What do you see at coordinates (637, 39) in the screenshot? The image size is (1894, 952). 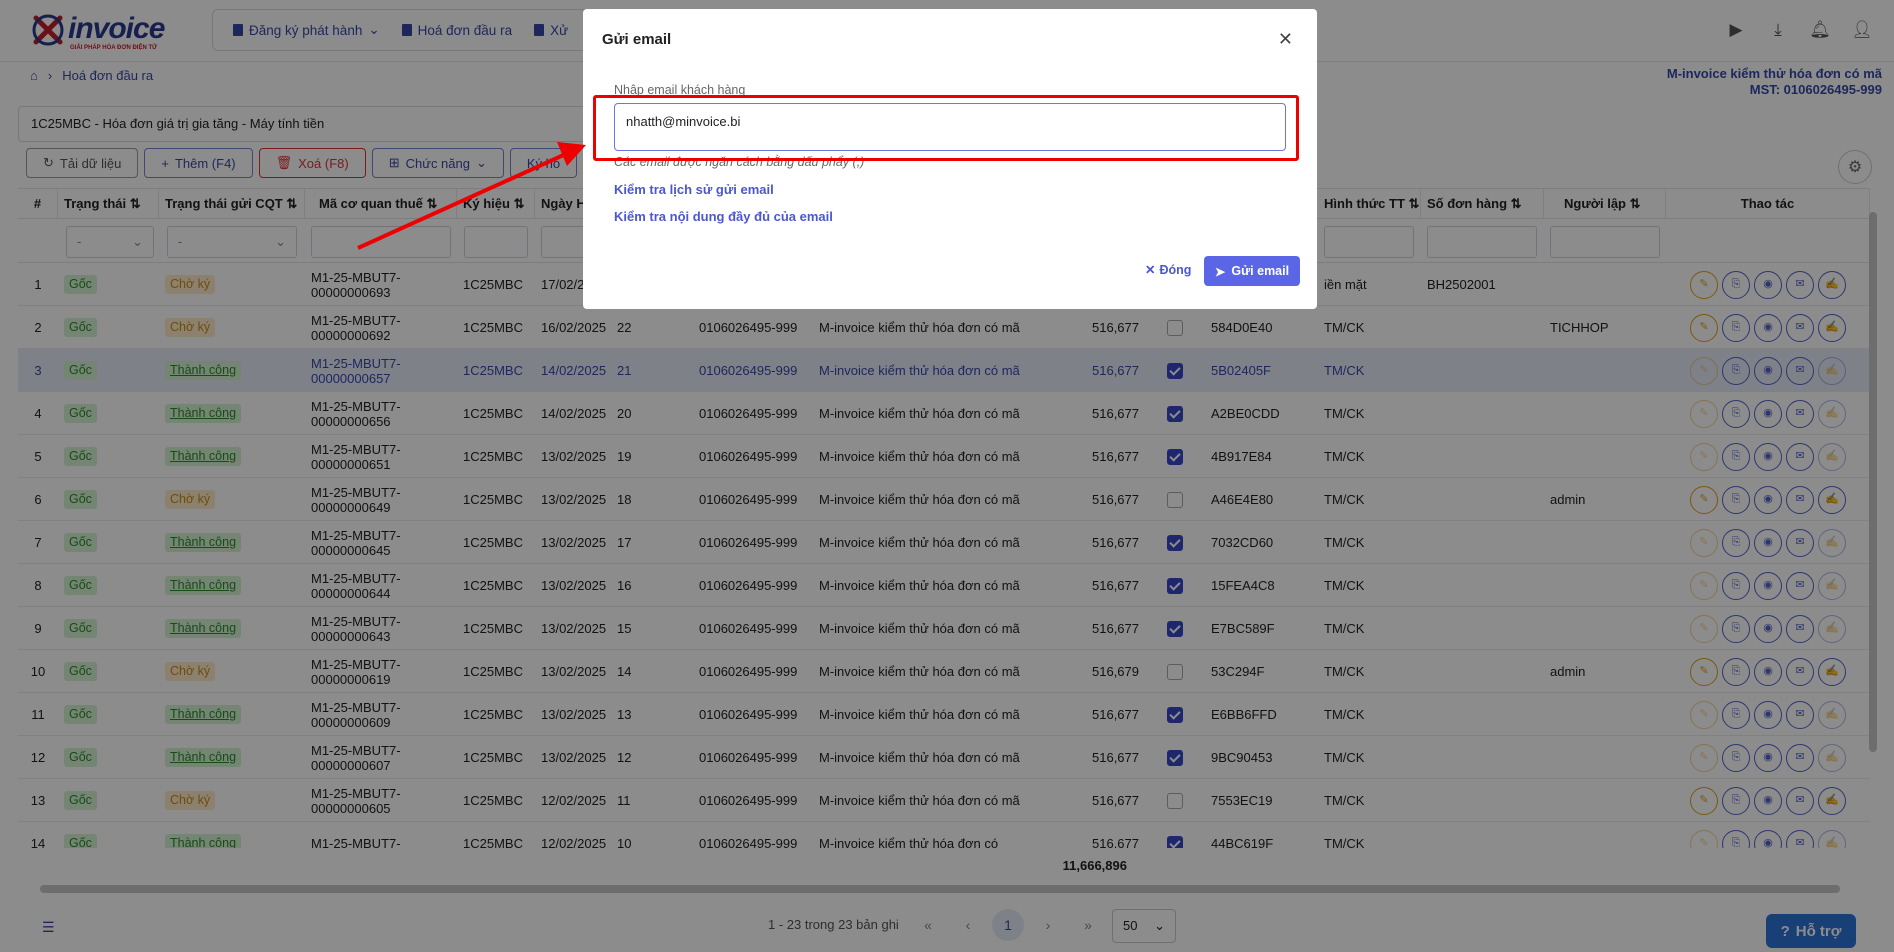 I see `modal-title: Gửi email` at bounding box center [637, 39].